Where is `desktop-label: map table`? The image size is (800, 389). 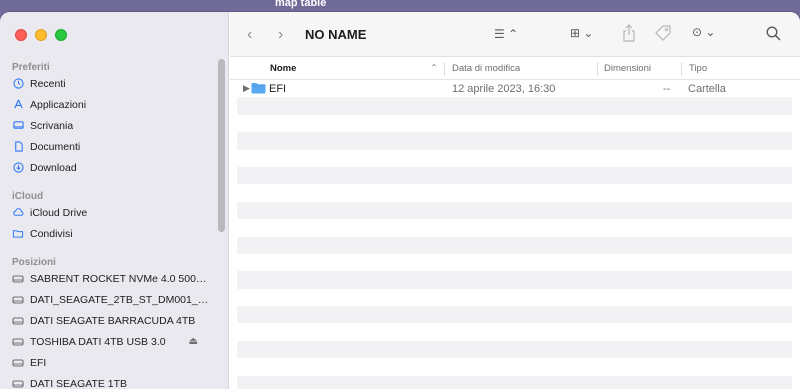
desktop-label: map table is located at coordinates (301, 4).